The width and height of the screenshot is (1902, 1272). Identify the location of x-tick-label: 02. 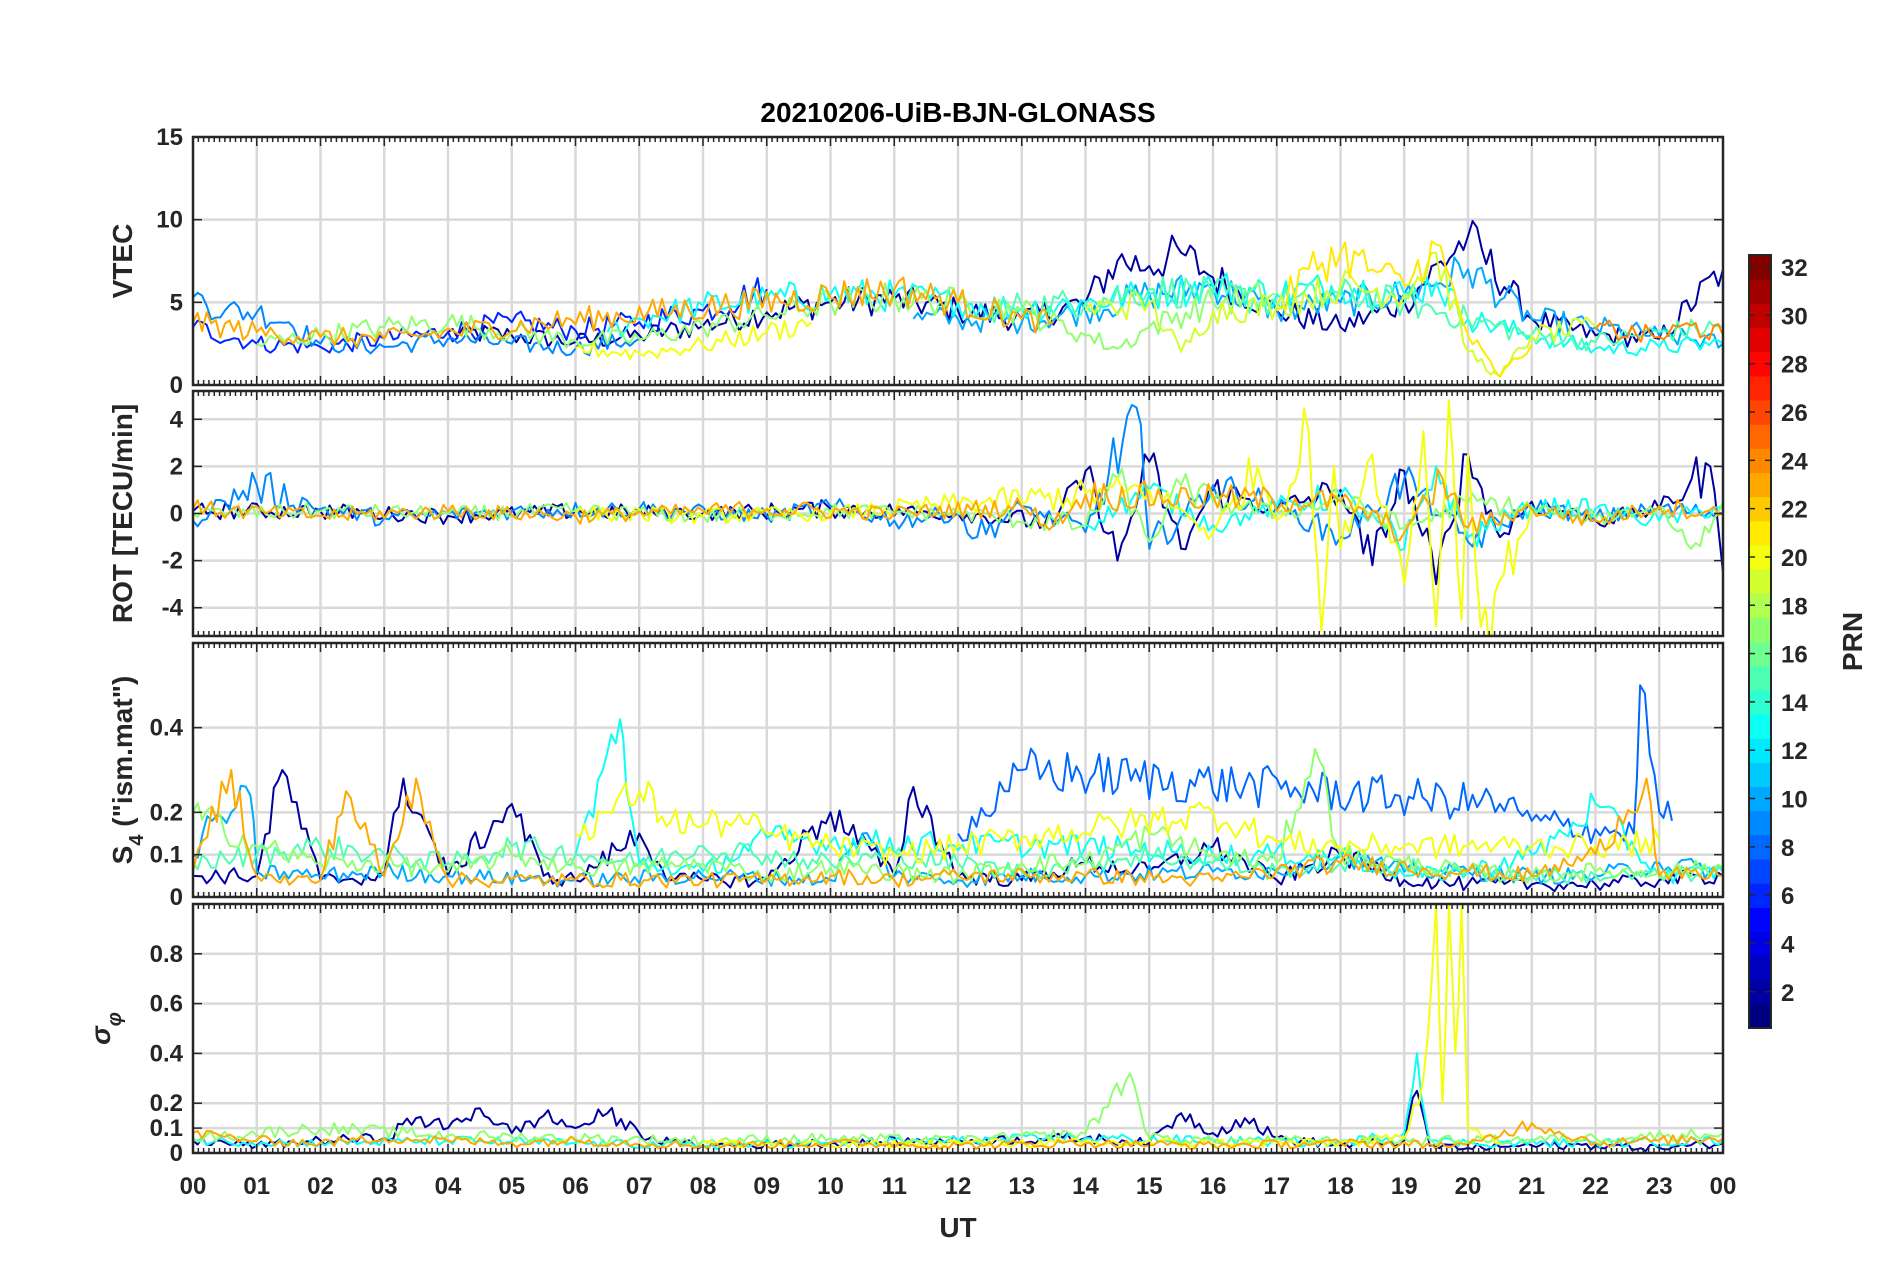
(320, 1186).